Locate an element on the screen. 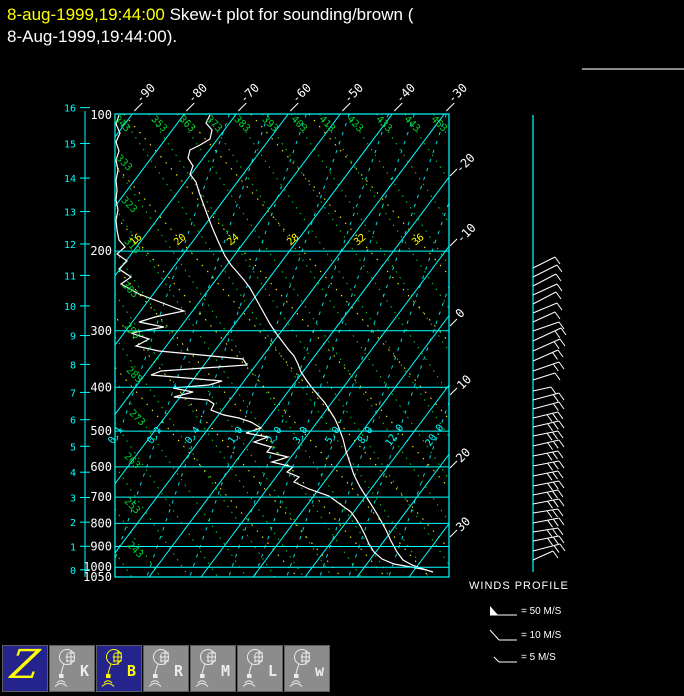  half-barb-icon is located at coordinates (505, 659).